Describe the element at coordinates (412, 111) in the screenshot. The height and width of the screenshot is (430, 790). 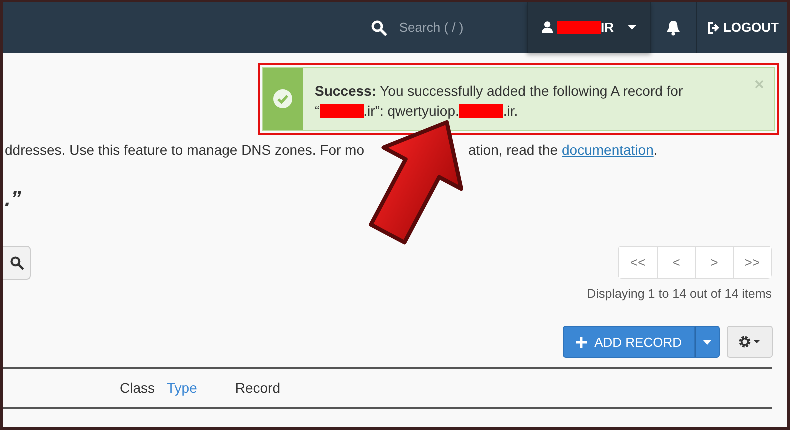
I see `alert-text: .ir”: qwertyuiop.` at that location.